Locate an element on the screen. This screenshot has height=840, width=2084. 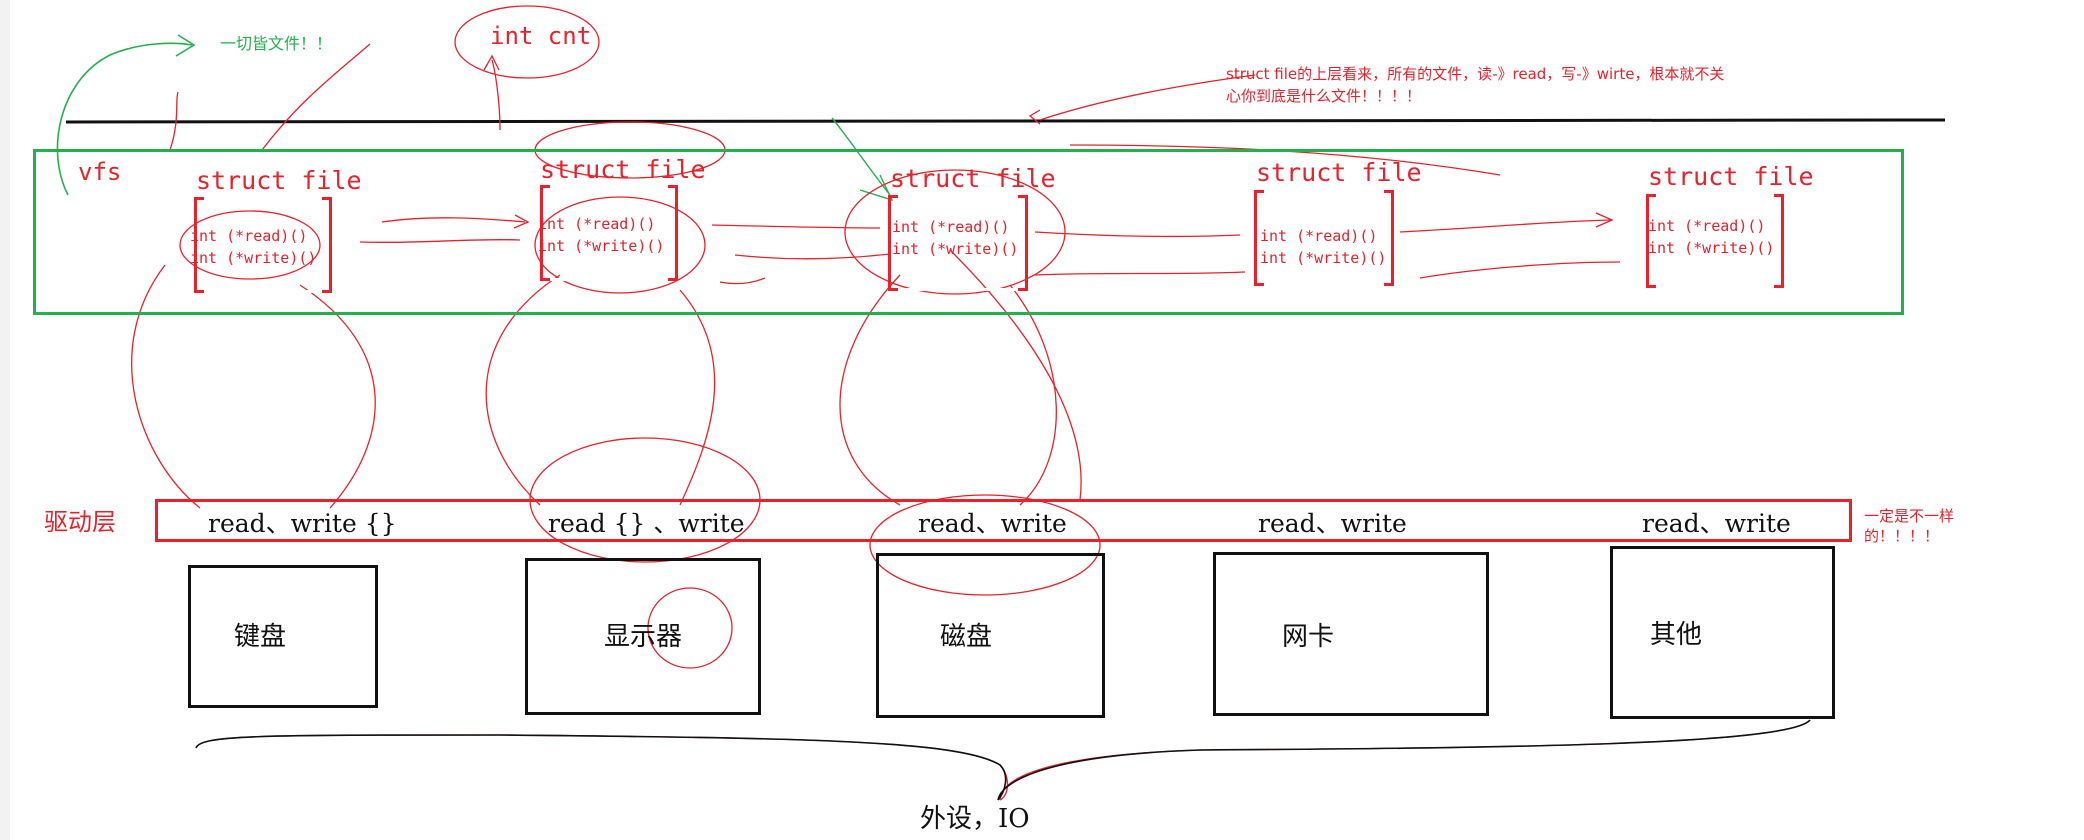
driver-note-line2: 的！！！！ is located at coordinates (1902, 536).